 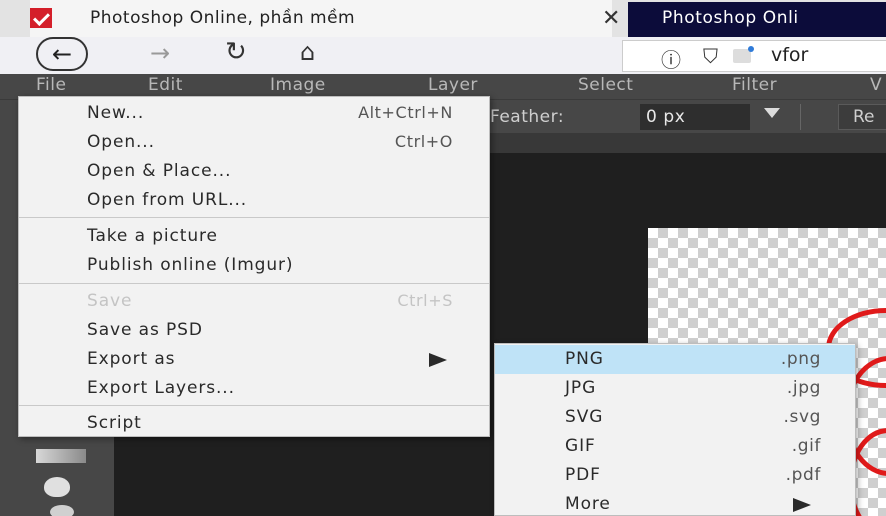 I want to click on submenu-item-ext: .png, so click(x=800, y=359).